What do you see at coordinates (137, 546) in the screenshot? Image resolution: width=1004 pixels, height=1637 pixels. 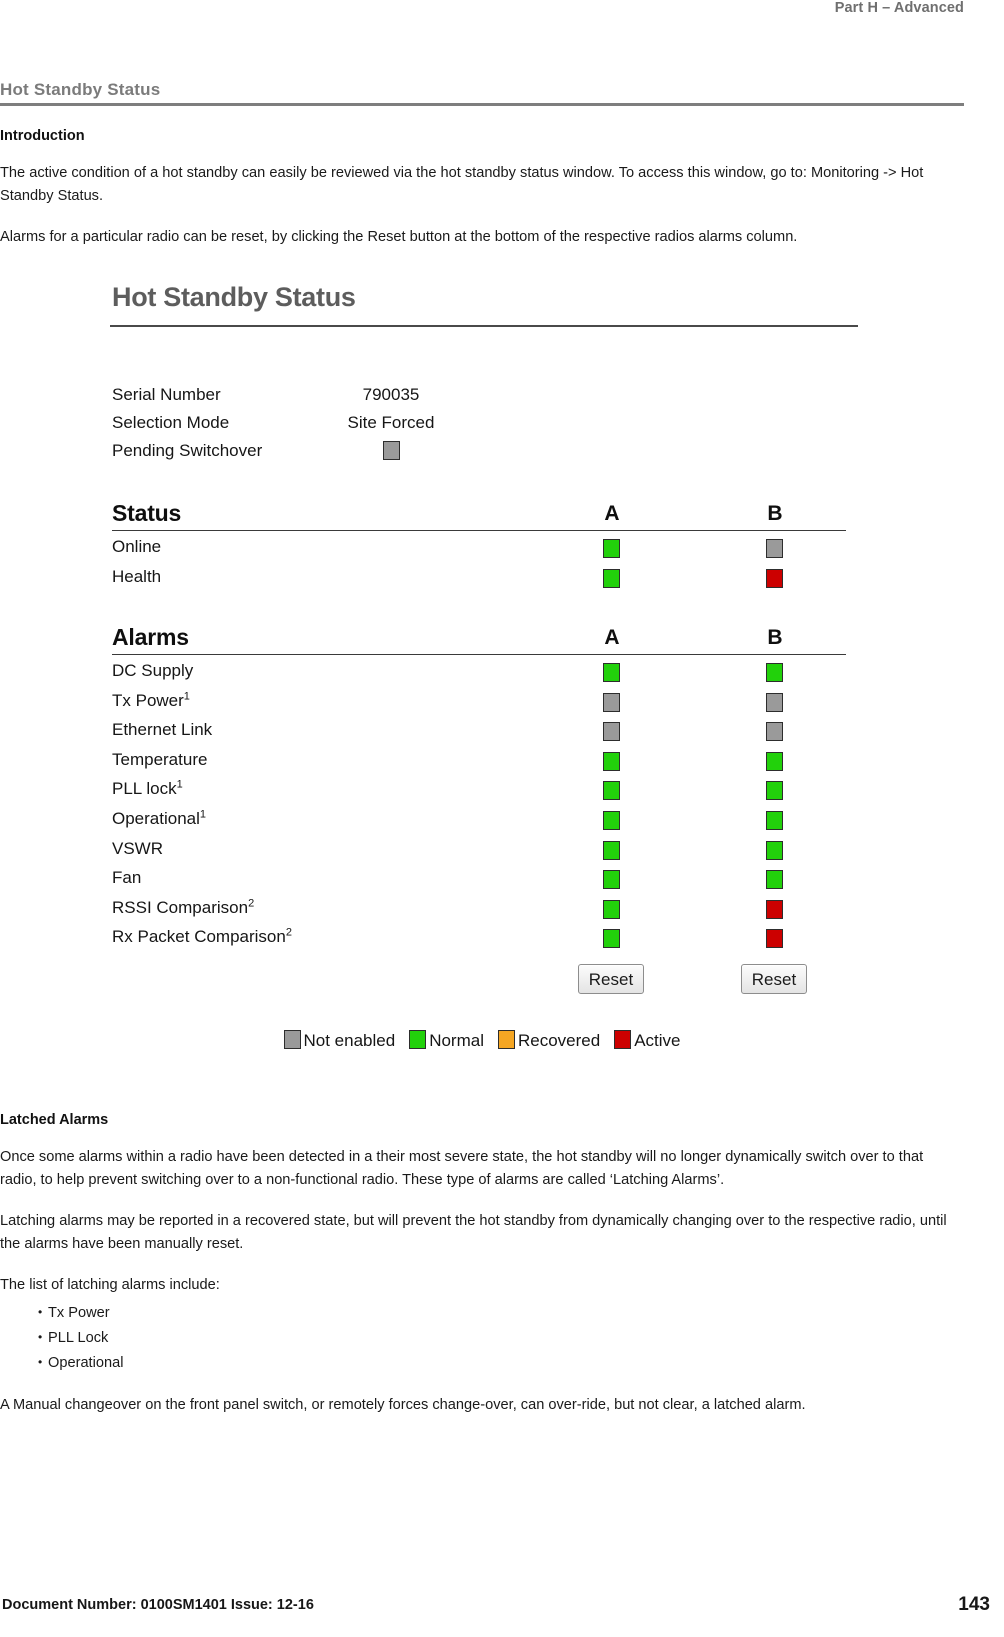 I see `status-label: Online` at bounding box center [137, 546].